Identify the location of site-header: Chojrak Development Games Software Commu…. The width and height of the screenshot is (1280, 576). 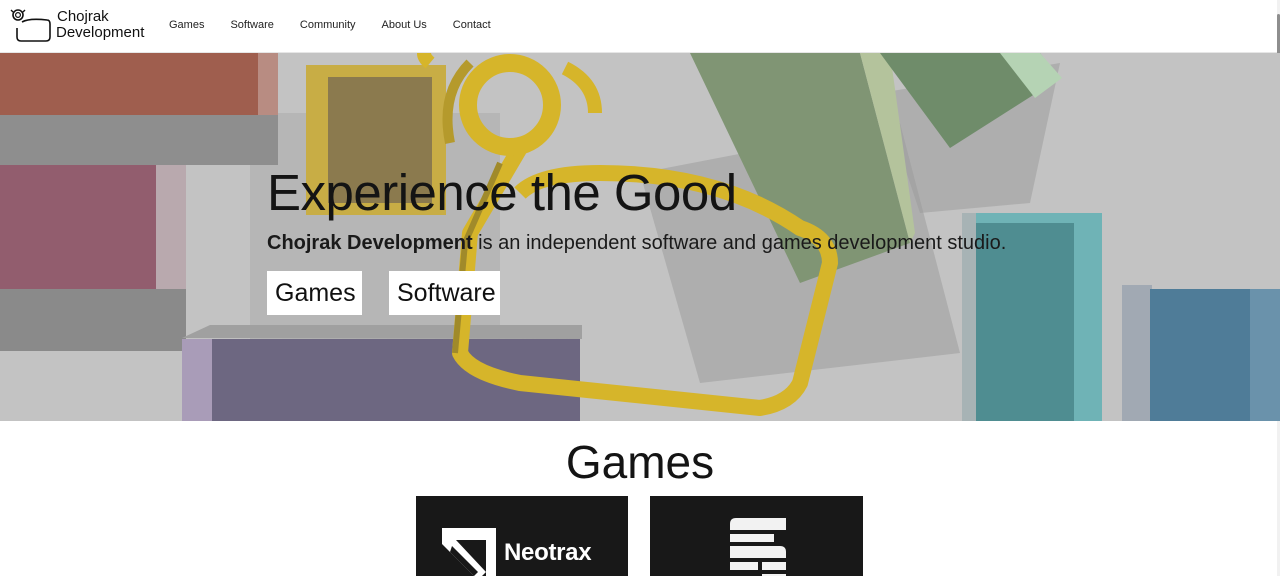
(640, 26).